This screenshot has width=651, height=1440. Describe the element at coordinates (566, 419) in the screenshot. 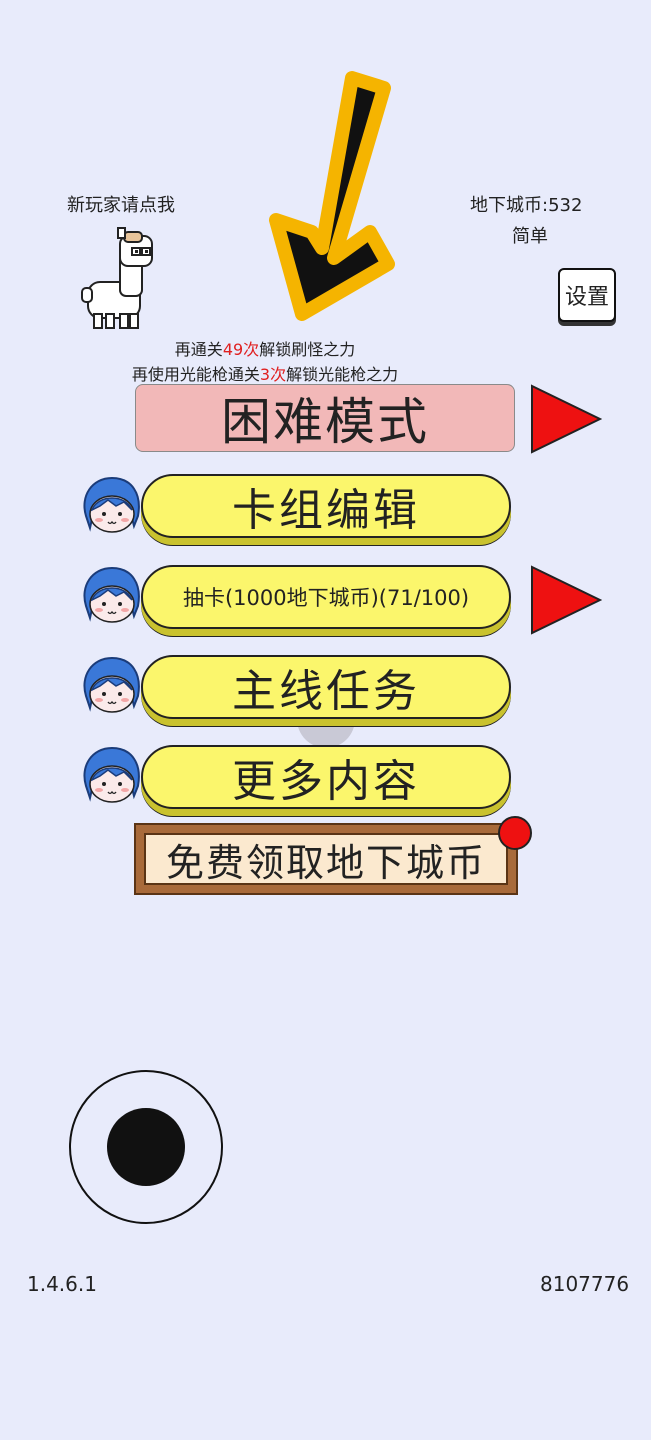

I see `hard-mode-play-icon` at that location.